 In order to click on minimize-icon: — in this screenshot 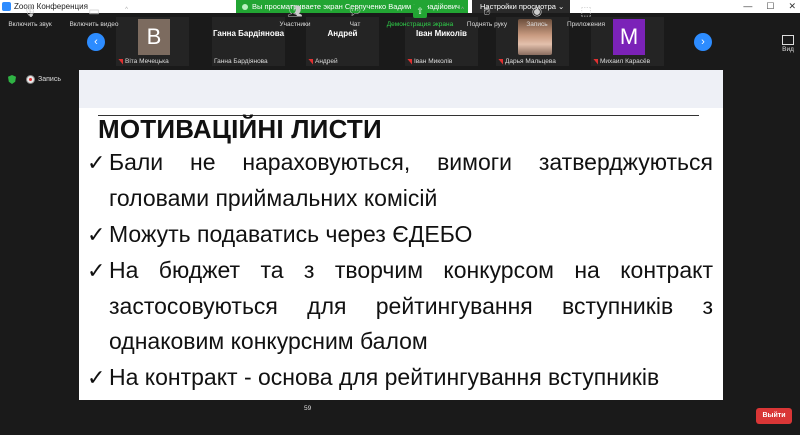, I will do `click(747, 6)`.